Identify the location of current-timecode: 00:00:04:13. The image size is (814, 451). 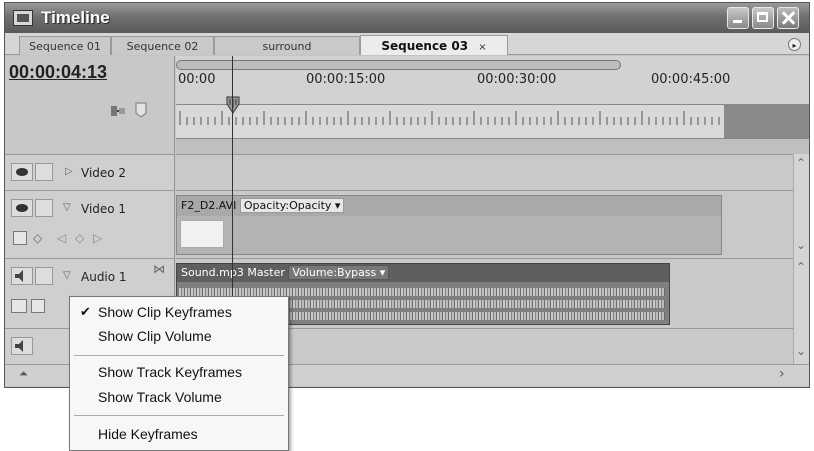
(58, 72).